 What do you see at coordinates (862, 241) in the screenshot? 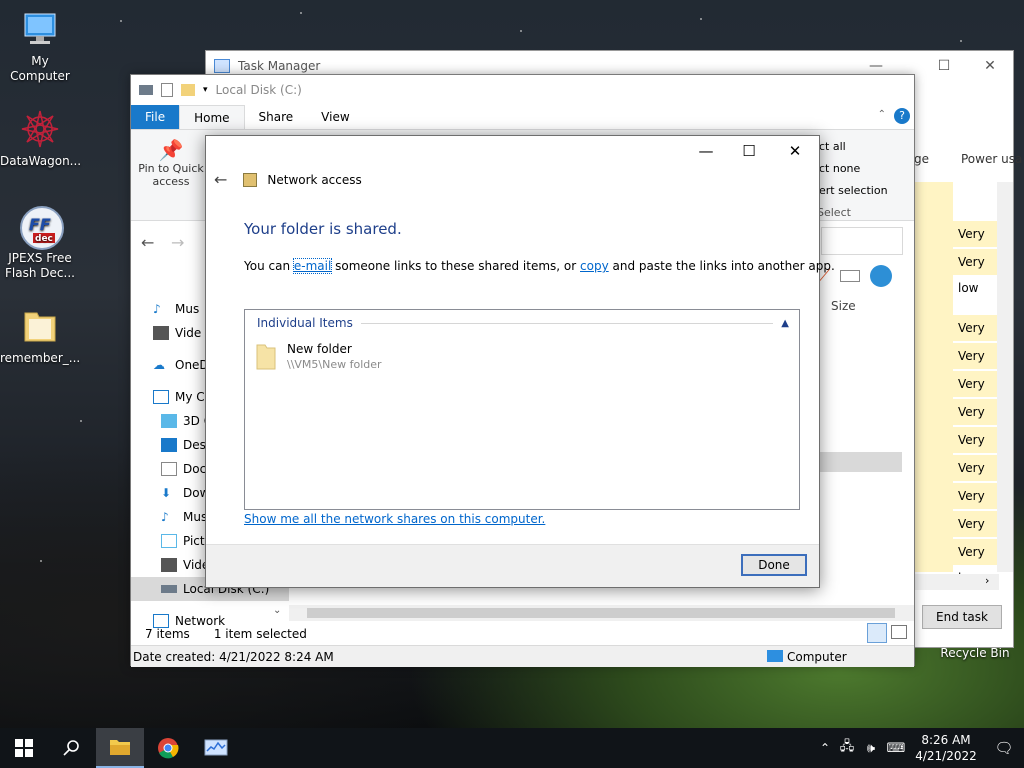
I see `search-box` at bounding box center [862, 241].